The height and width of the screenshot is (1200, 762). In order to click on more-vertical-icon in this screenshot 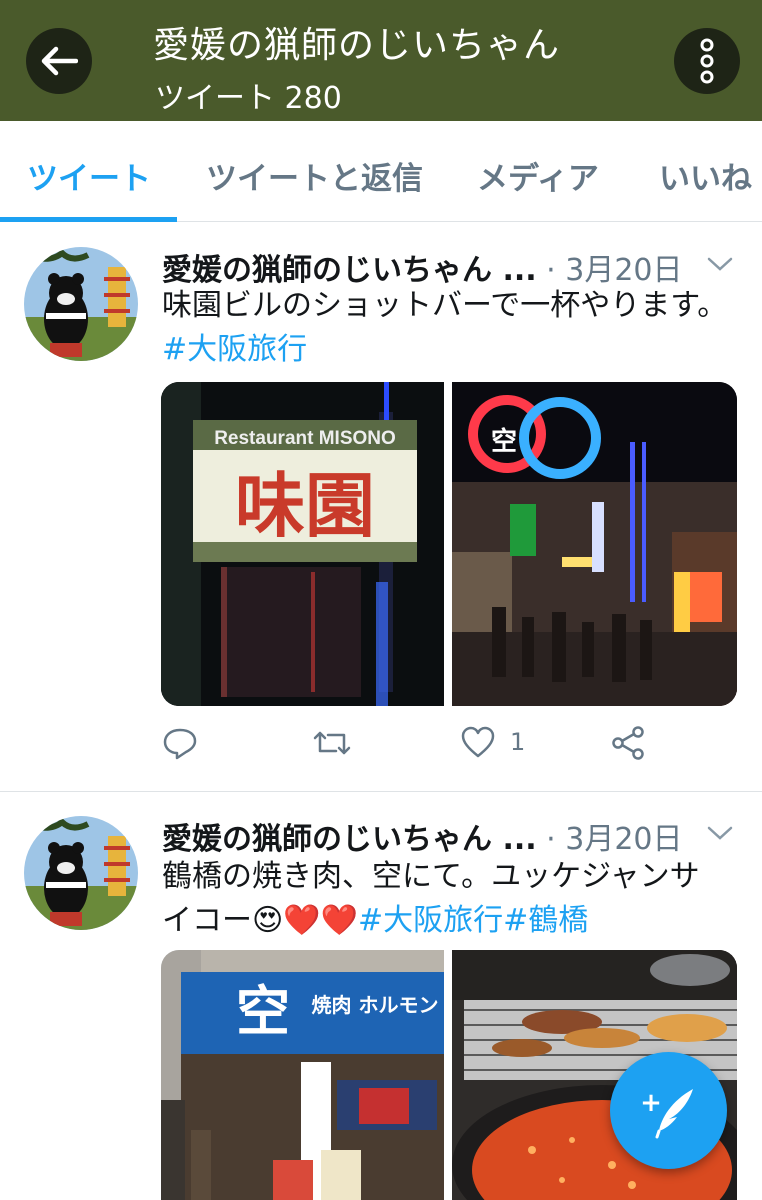, I will do `click(707, 61)`.